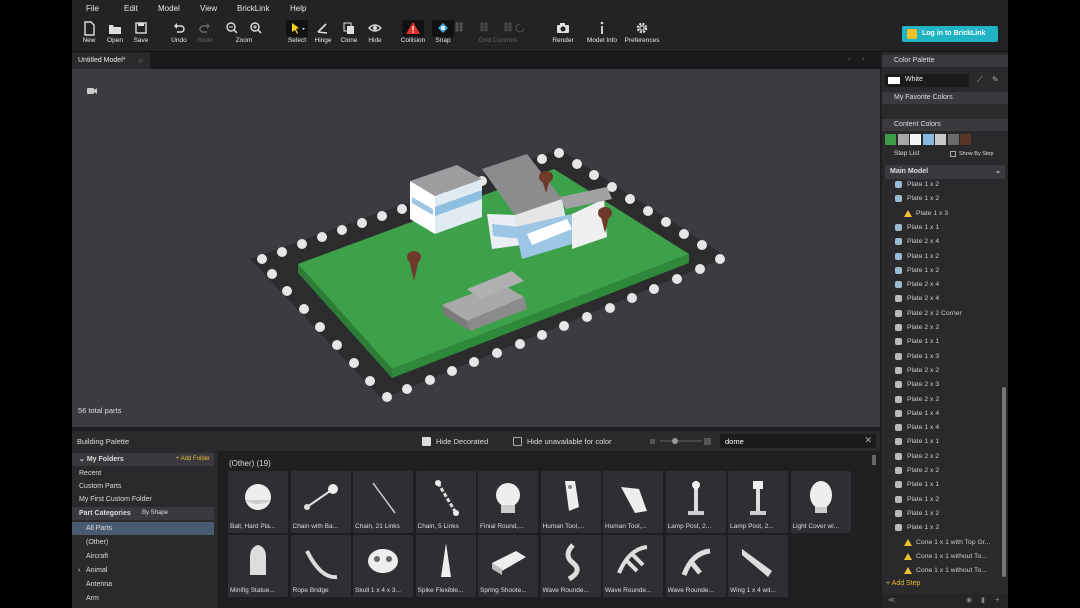 This screenshot has height=608, width=1080. I want to click on eyedropper-icon: ✎, so click(995, 79).